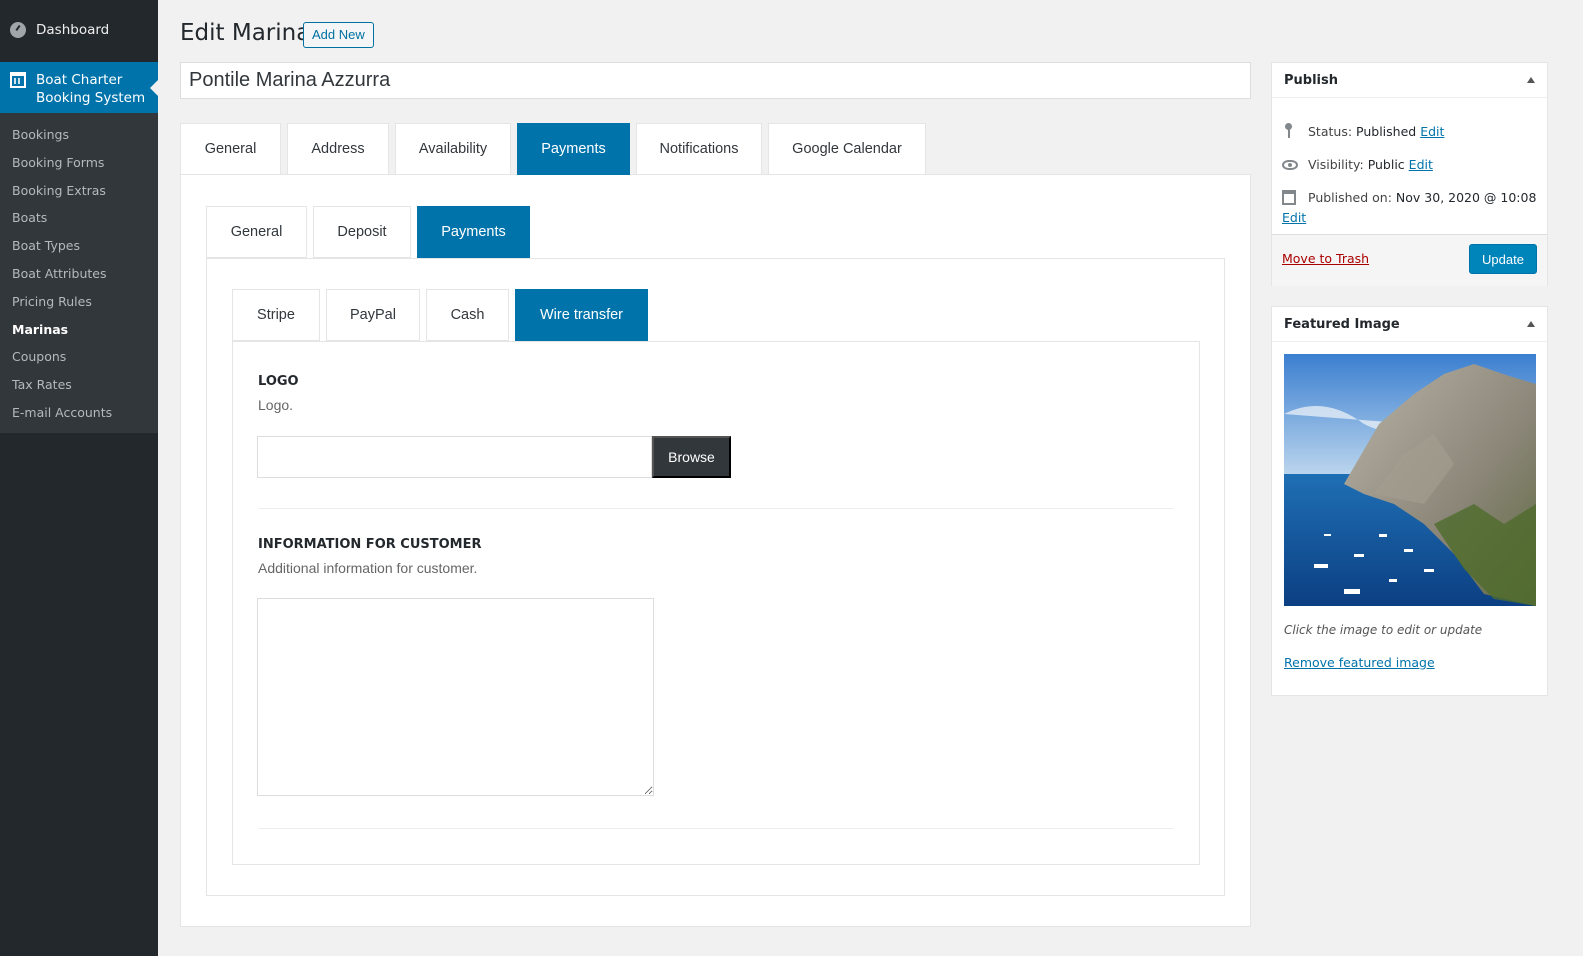 This screenshot has width=1583, height=956. I want to click on menu-boat-charter: Boat Charter Booking System, so click(79, 87).